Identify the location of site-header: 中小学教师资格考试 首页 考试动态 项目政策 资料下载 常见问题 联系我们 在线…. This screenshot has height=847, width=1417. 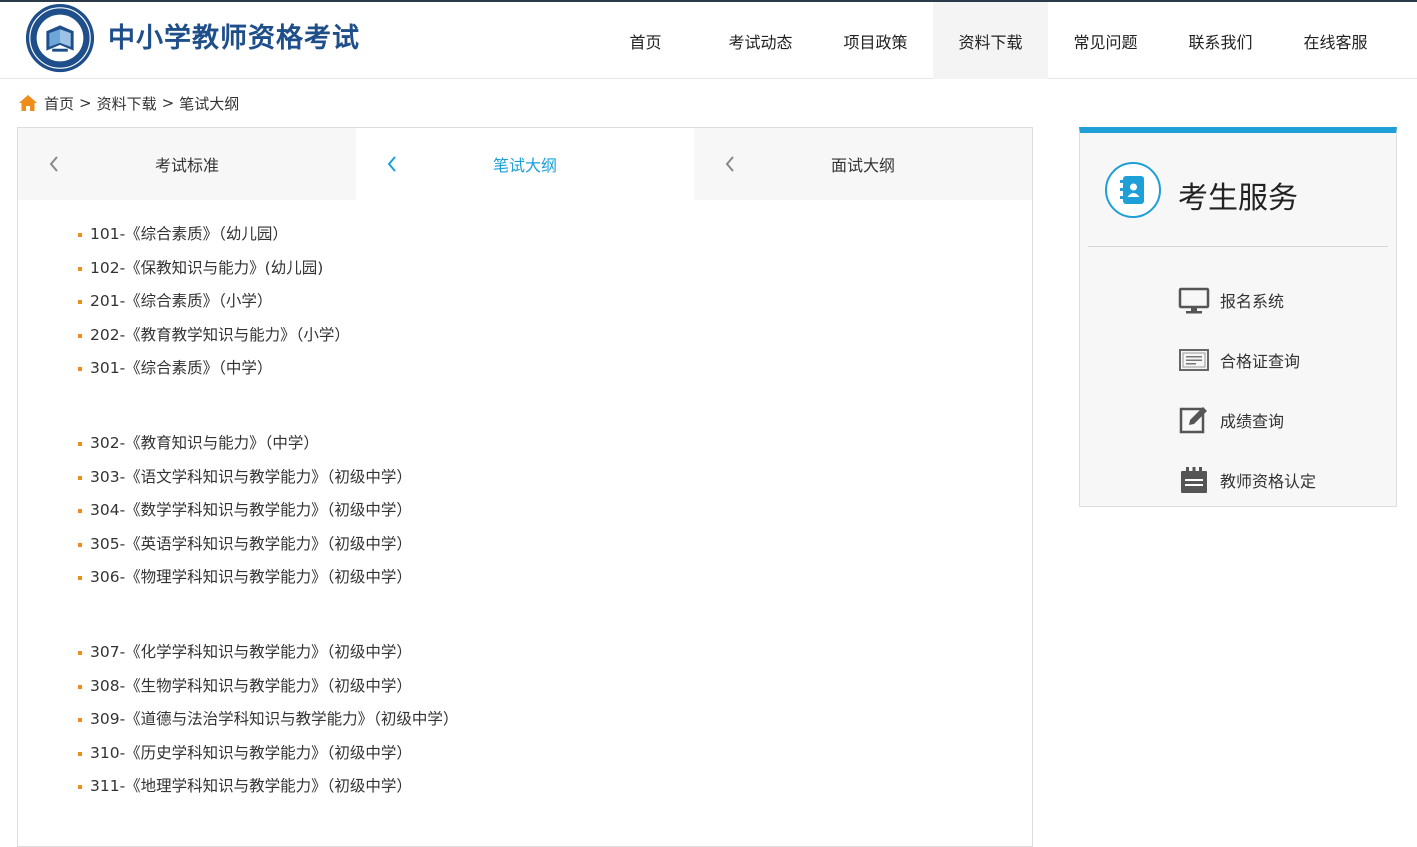
(708, 39).